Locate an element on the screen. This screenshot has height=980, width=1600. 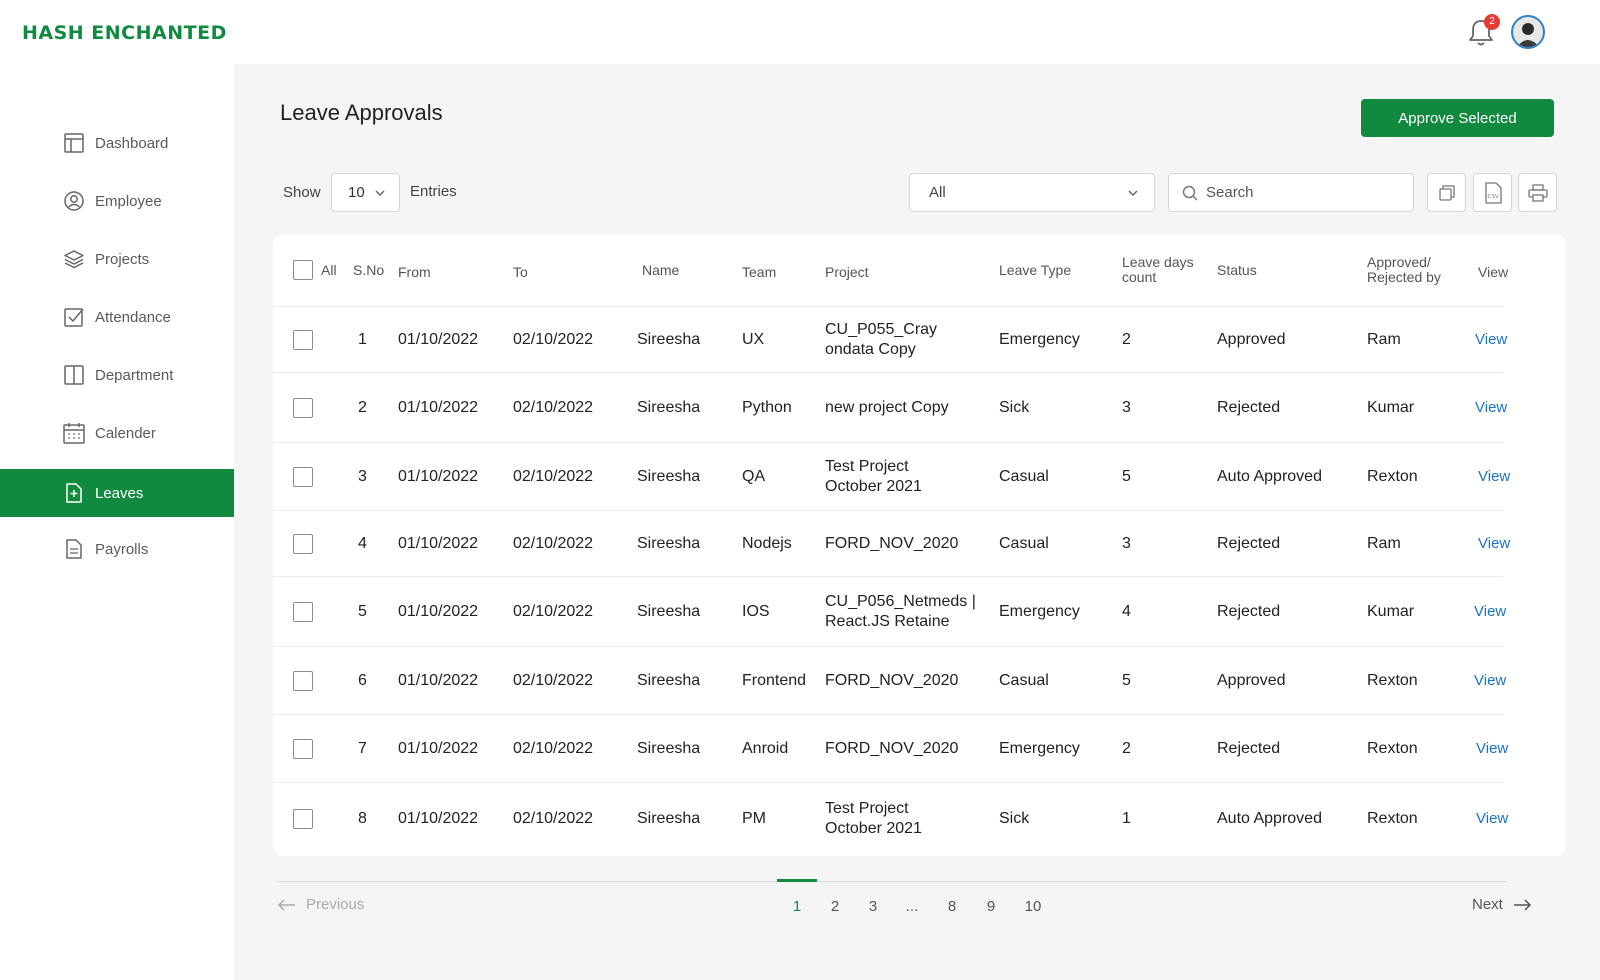
page-2: 2 is located at coordinates (835, 906).